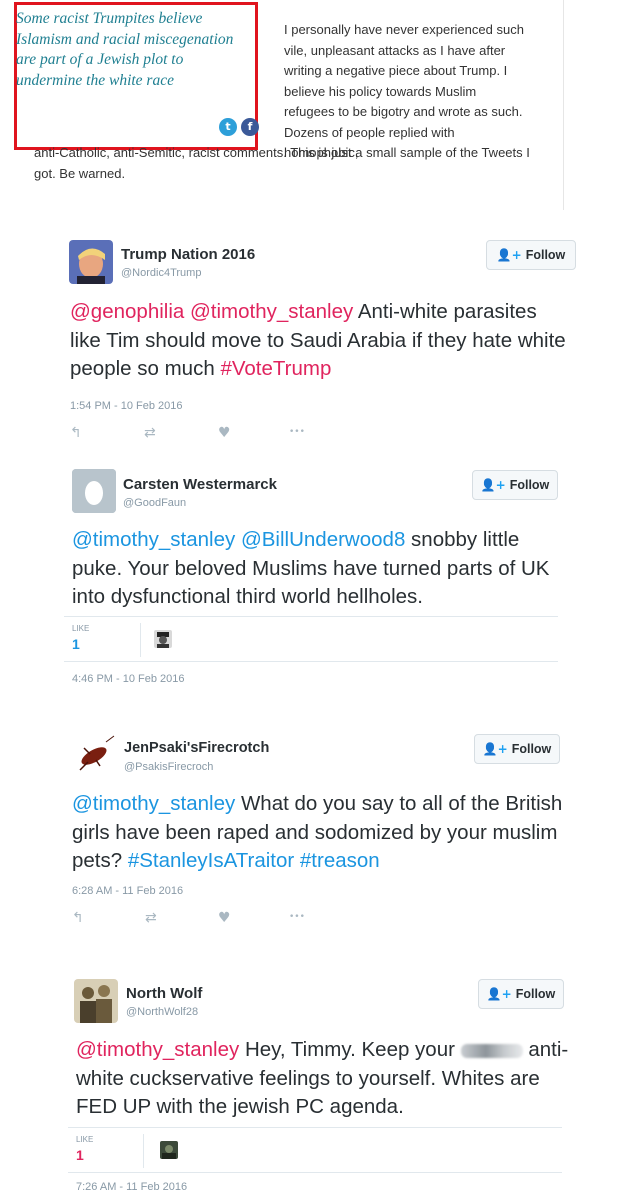 The image size is (618, 1193). What do you see at coordinates (250, 127) in the screenshot?
I see `facebook-share-icon: f` at bounding box center [250, 127].